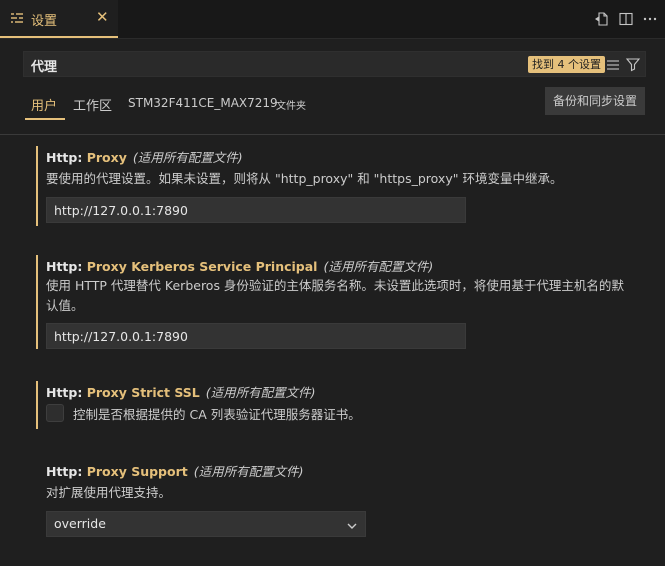  Describe the element at coordinates (650, 19) in the screenshot. I see `more-actions-icon` at that location.